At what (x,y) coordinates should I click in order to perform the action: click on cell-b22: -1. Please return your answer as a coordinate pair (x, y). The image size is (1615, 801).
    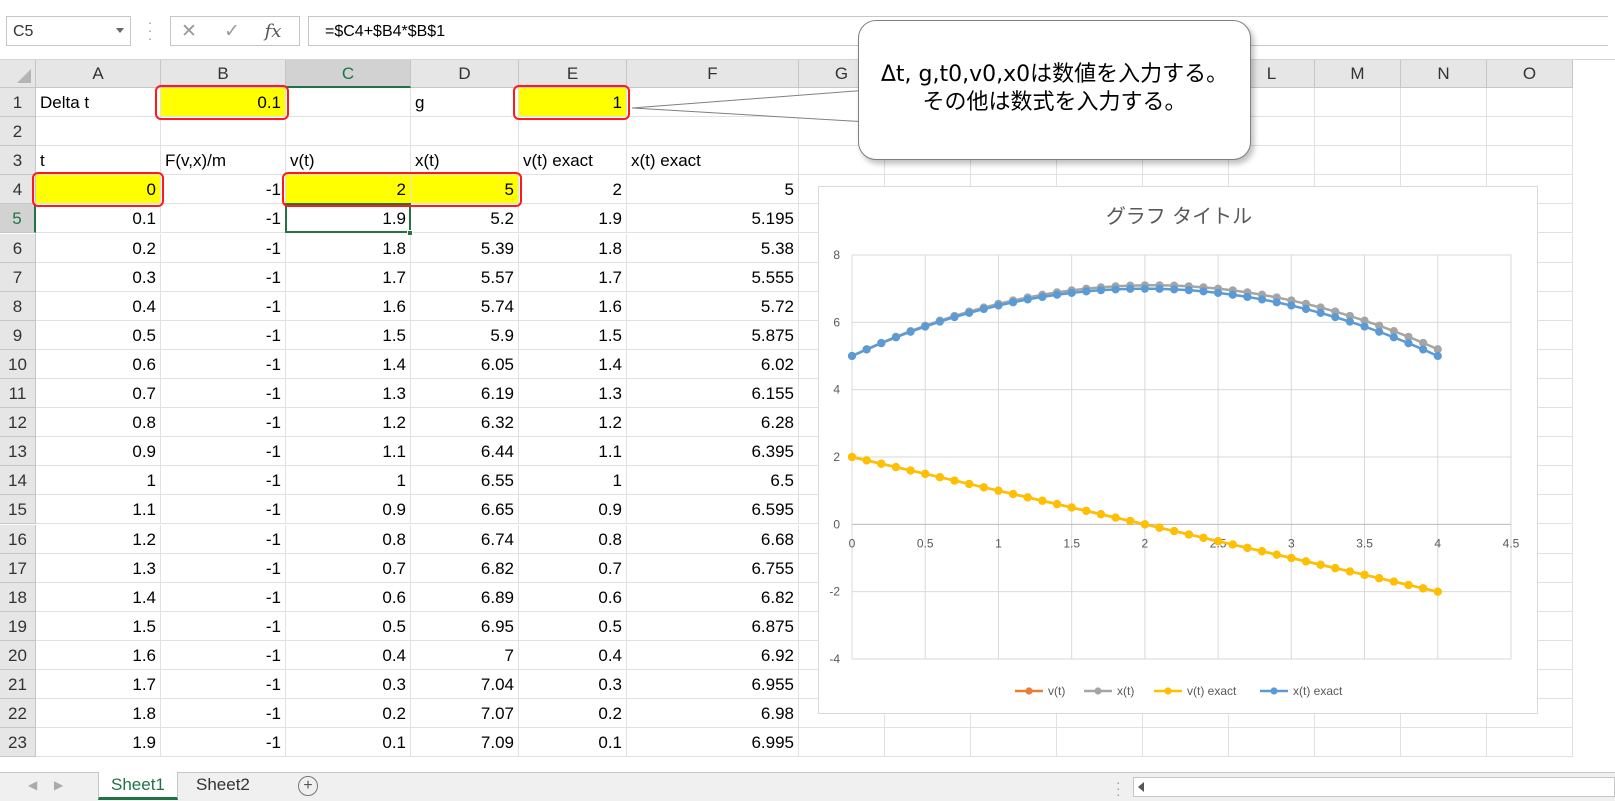
    Looking at the image, I should click on (223, 714).